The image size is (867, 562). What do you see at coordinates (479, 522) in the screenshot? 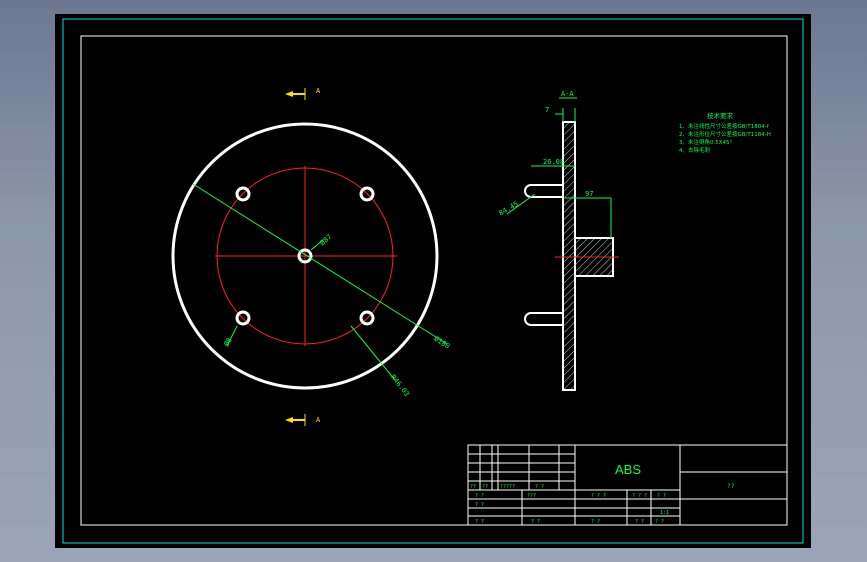
I see `tb-r4a: ? ?` at bounding box center [479, 522].